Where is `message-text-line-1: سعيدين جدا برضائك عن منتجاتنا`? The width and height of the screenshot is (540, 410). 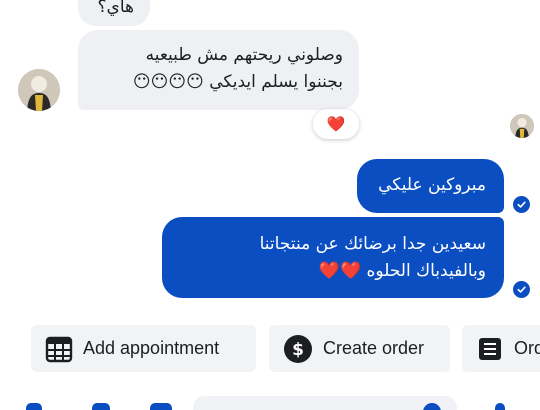
message-text-line-1: سعيدين جدا برضائك عن منتجاتنا is located at coordinates (372, 244).